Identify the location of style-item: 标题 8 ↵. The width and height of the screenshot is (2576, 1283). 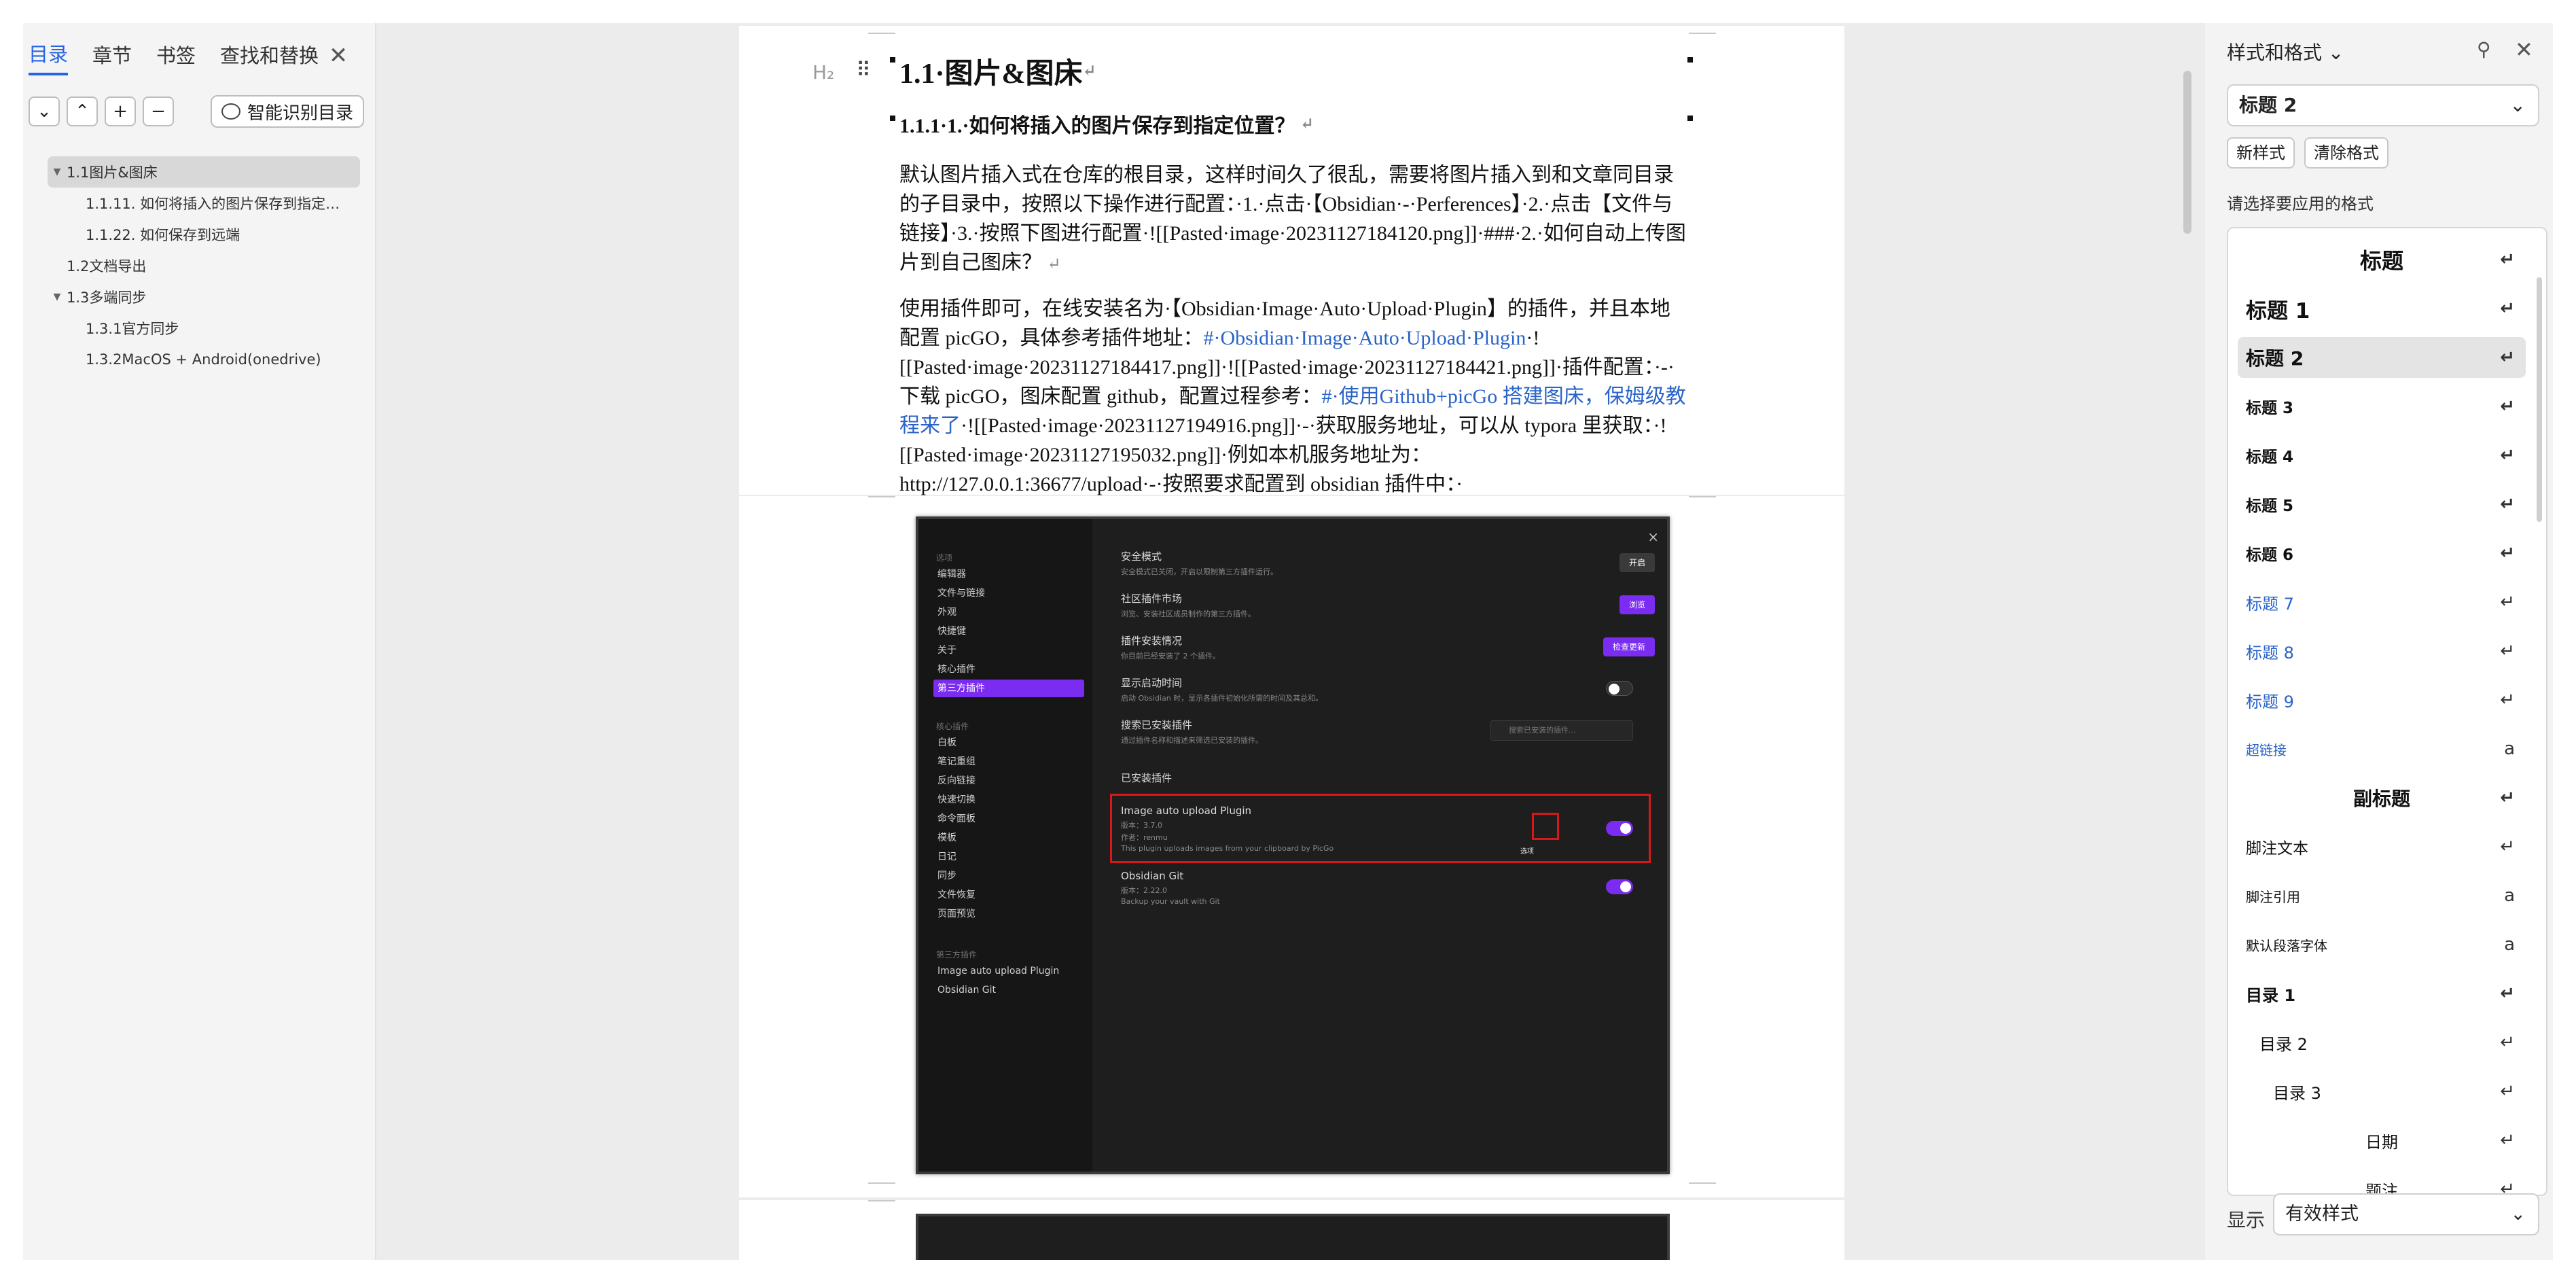
(2382, 651).